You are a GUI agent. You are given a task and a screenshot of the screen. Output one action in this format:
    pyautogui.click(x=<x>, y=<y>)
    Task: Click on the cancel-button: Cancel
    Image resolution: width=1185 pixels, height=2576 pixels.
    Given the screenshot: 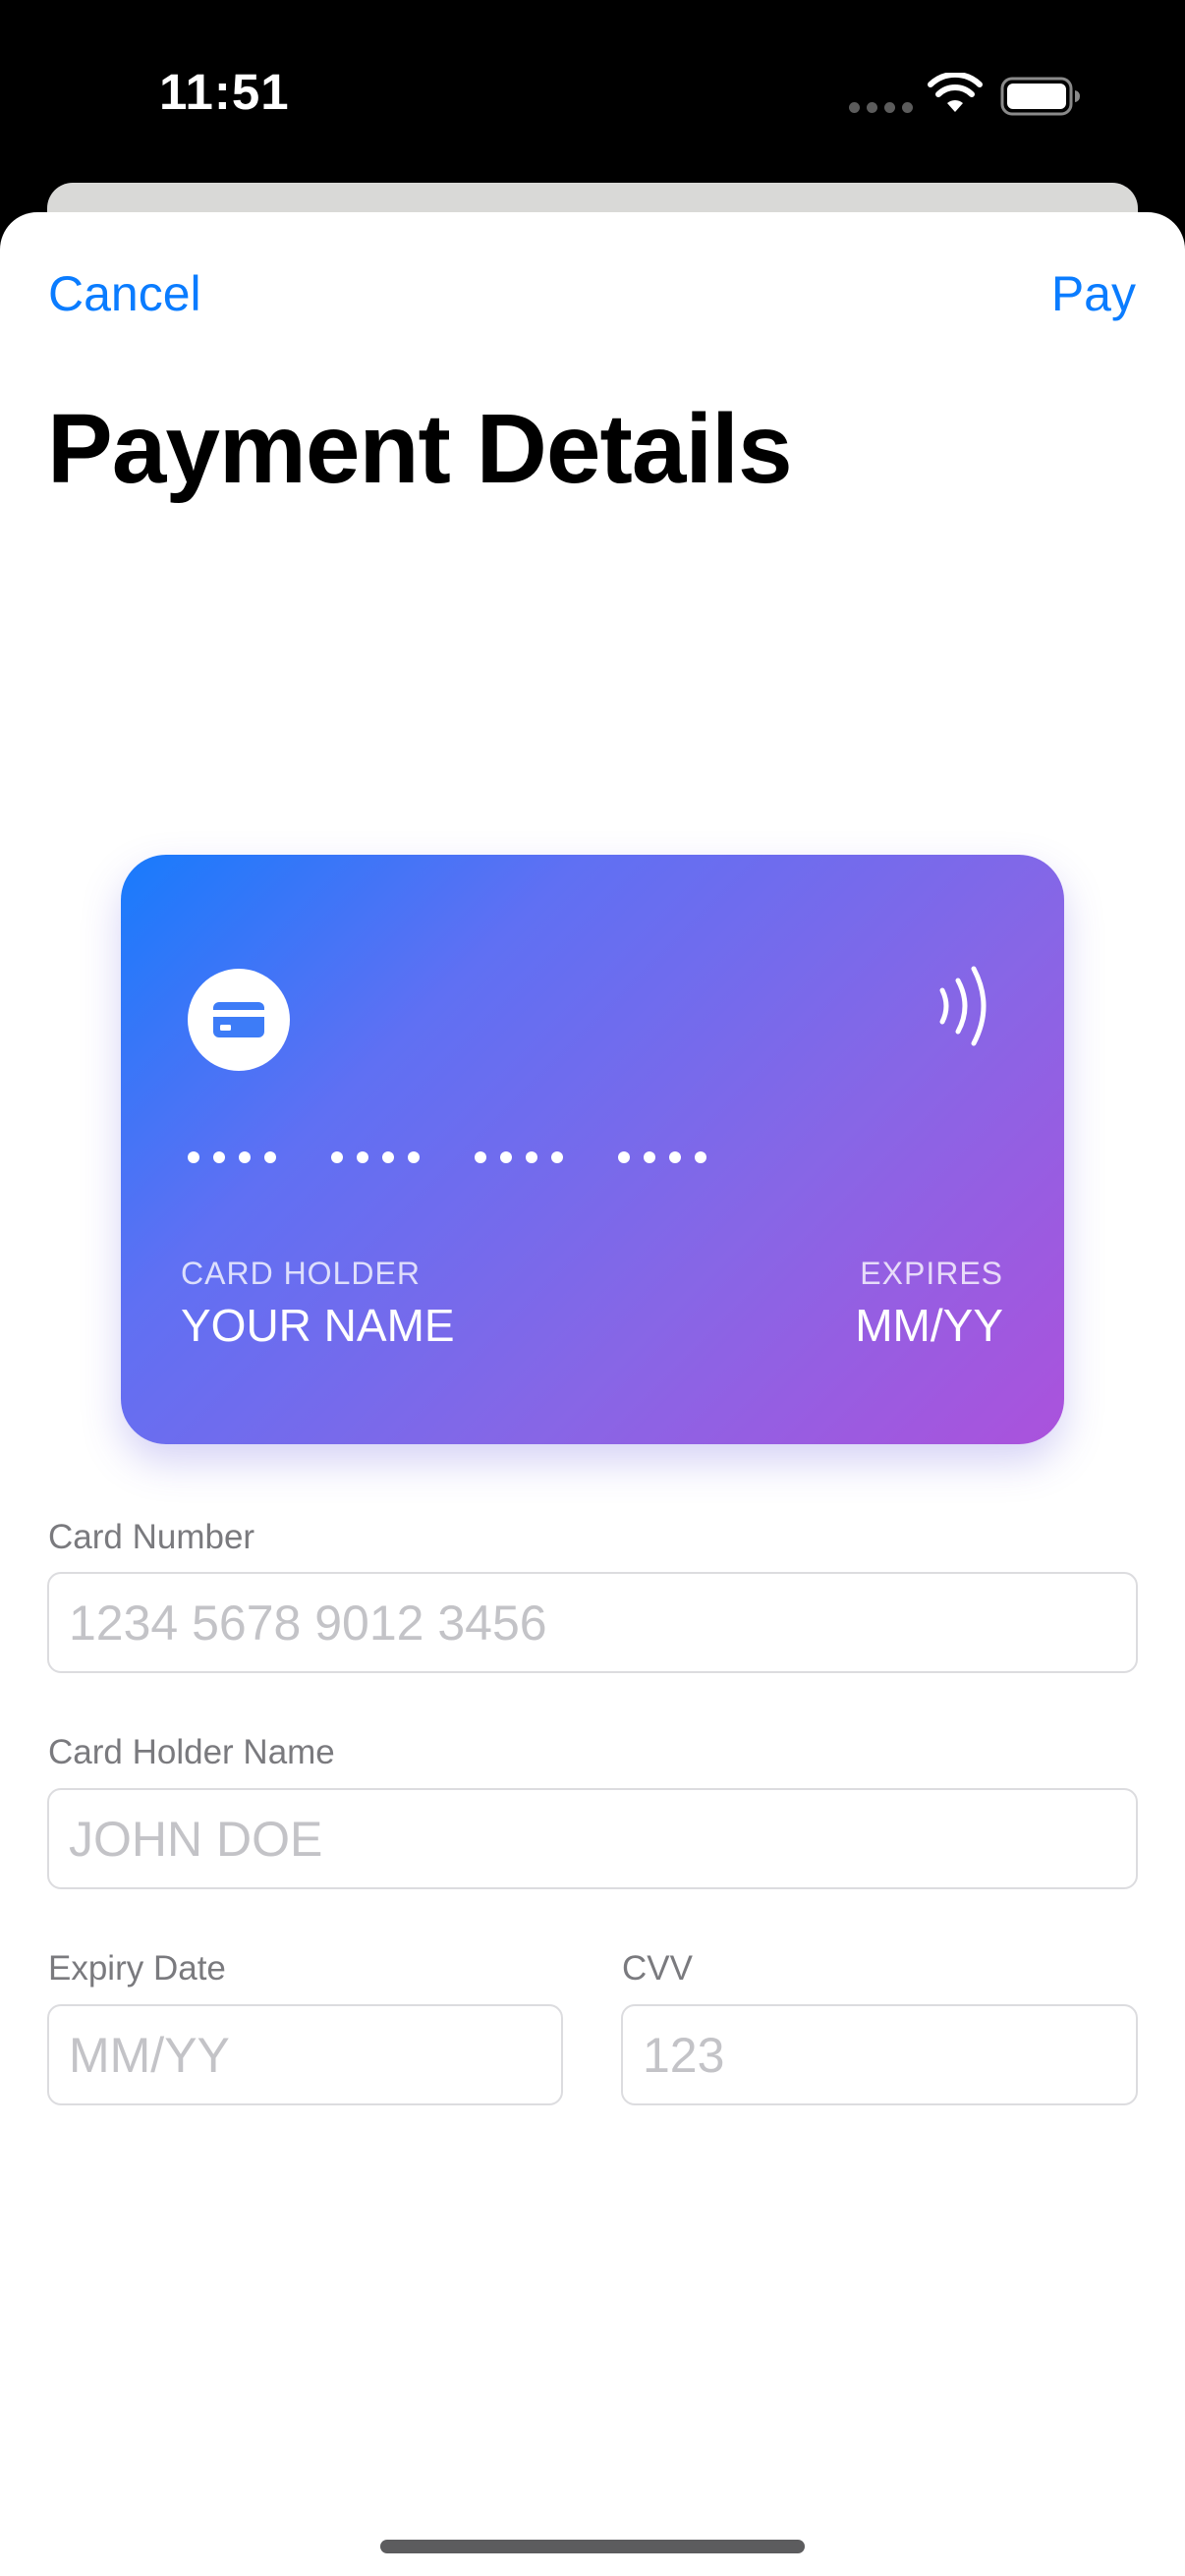 What is the action you would take?
    pyautogui.click(x=125, y=293)
    